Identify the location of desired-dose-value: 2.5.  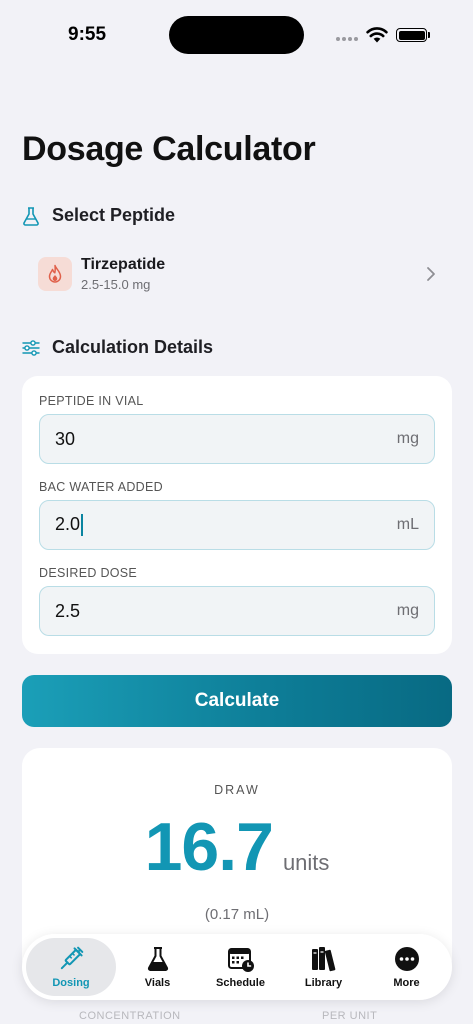
(68, 610).